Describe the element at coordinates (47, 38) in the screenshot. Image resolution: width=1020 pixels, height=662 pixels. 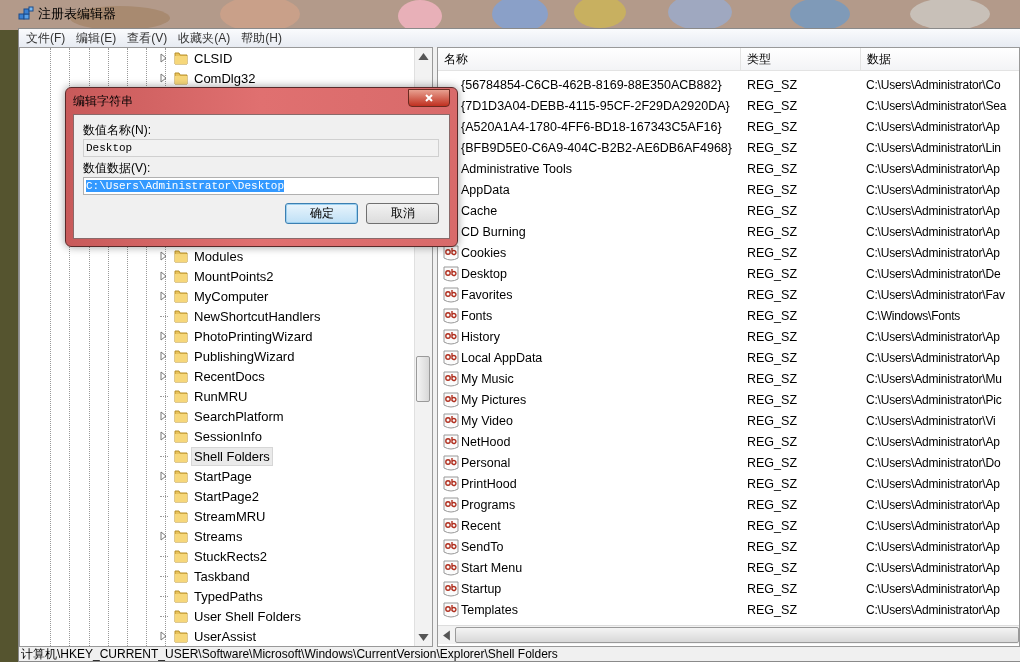
I see `menu-item: 文件(F)` at that location.